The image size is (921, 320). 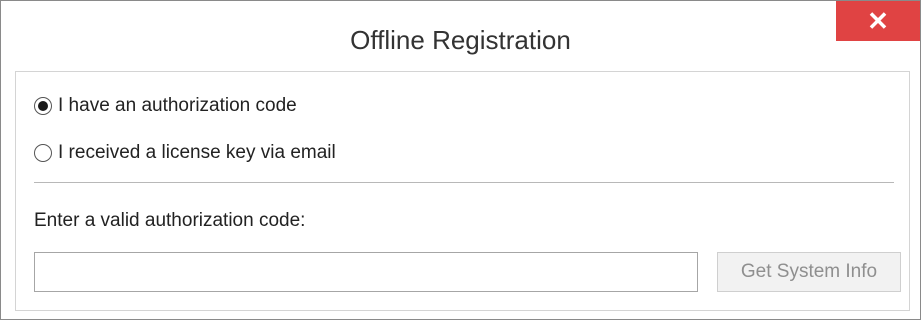 I want to click on dialog-title: Offline Registration, so click(x=460, y=40).